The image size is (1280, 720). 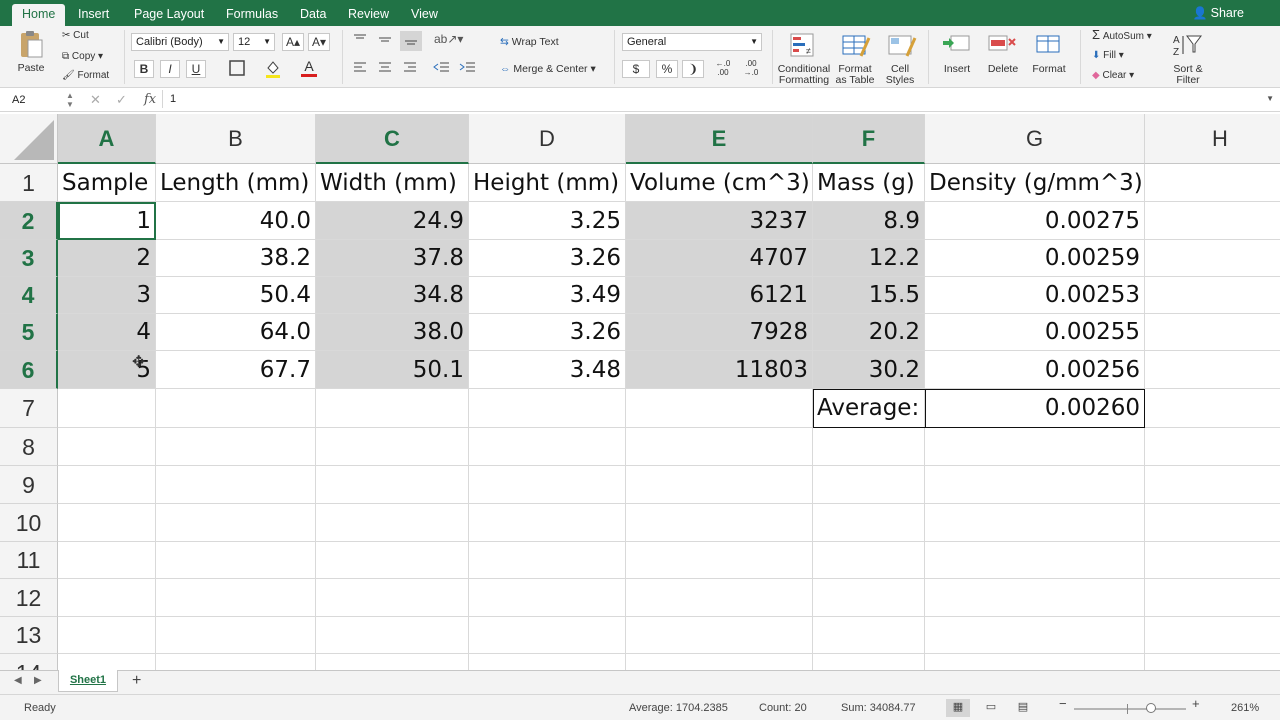 I want to click on conditional-formatting-button: Conditional Formatting, so click(x=804, y=75).